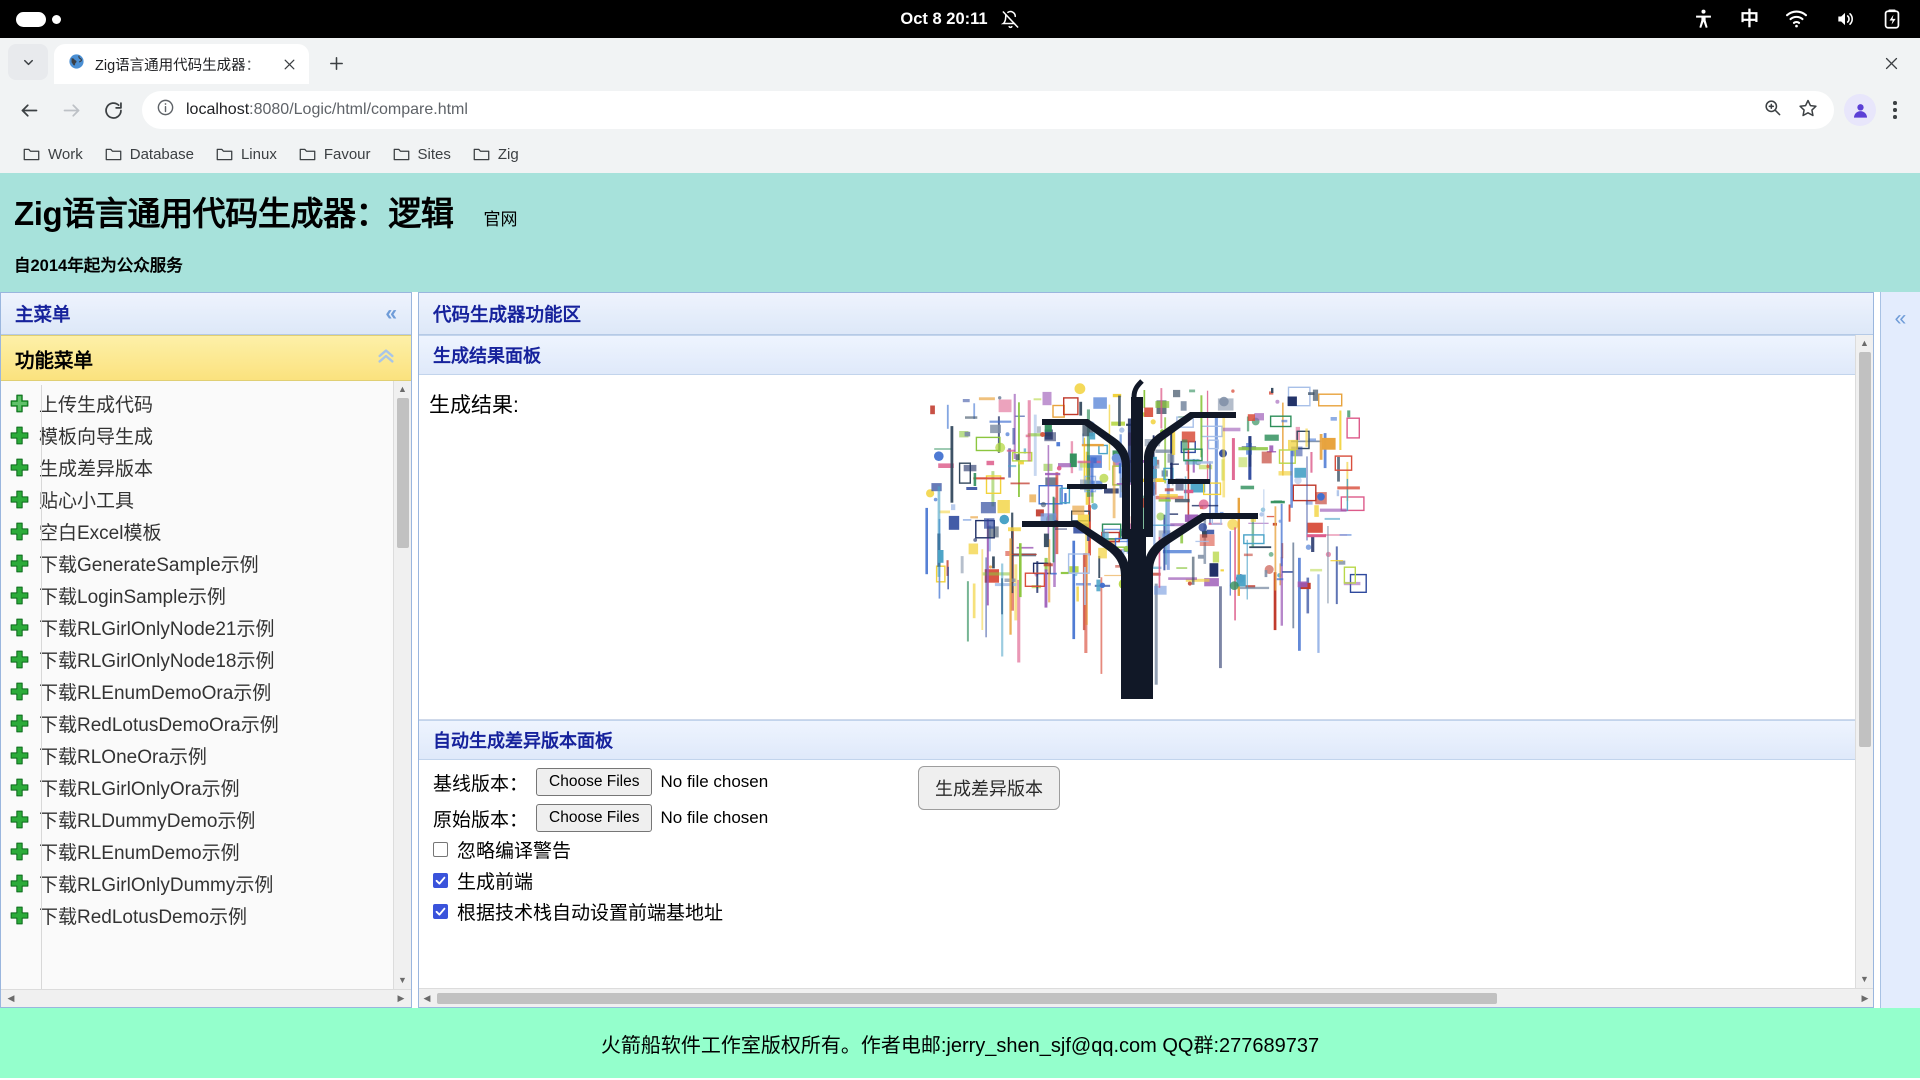 The image size is (1920, 1080). I want to click on collapse-right-chevron-icon: «, so click(1901, 318).